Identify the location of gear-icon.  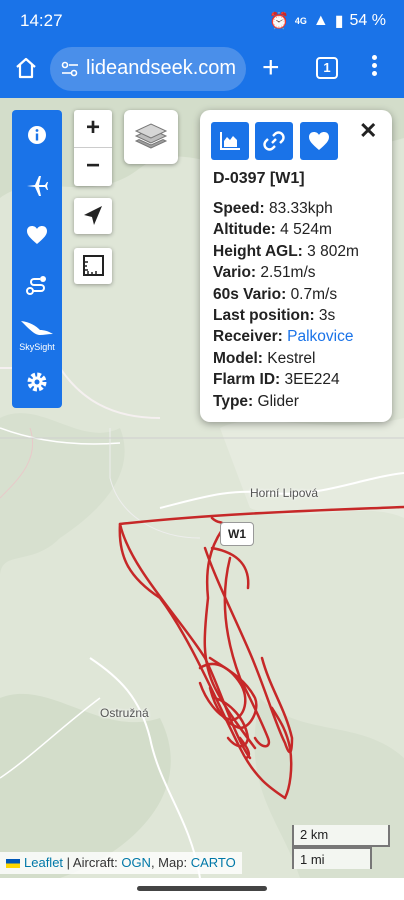
(37, 382).